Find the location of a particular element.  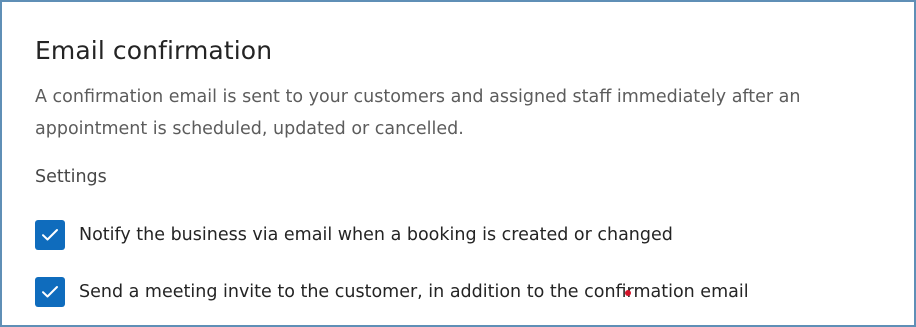

notify-business-checkbox is located at coordinates (50, 235).